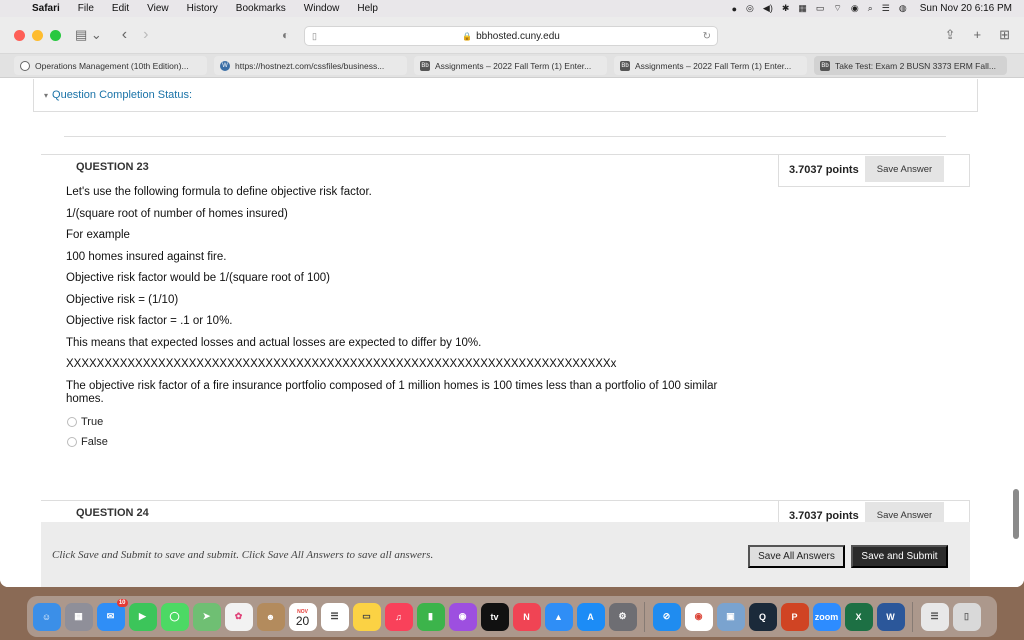 The image size is (1024, 640). I want to click on zoom-icon: zoom, so click(826, 616).